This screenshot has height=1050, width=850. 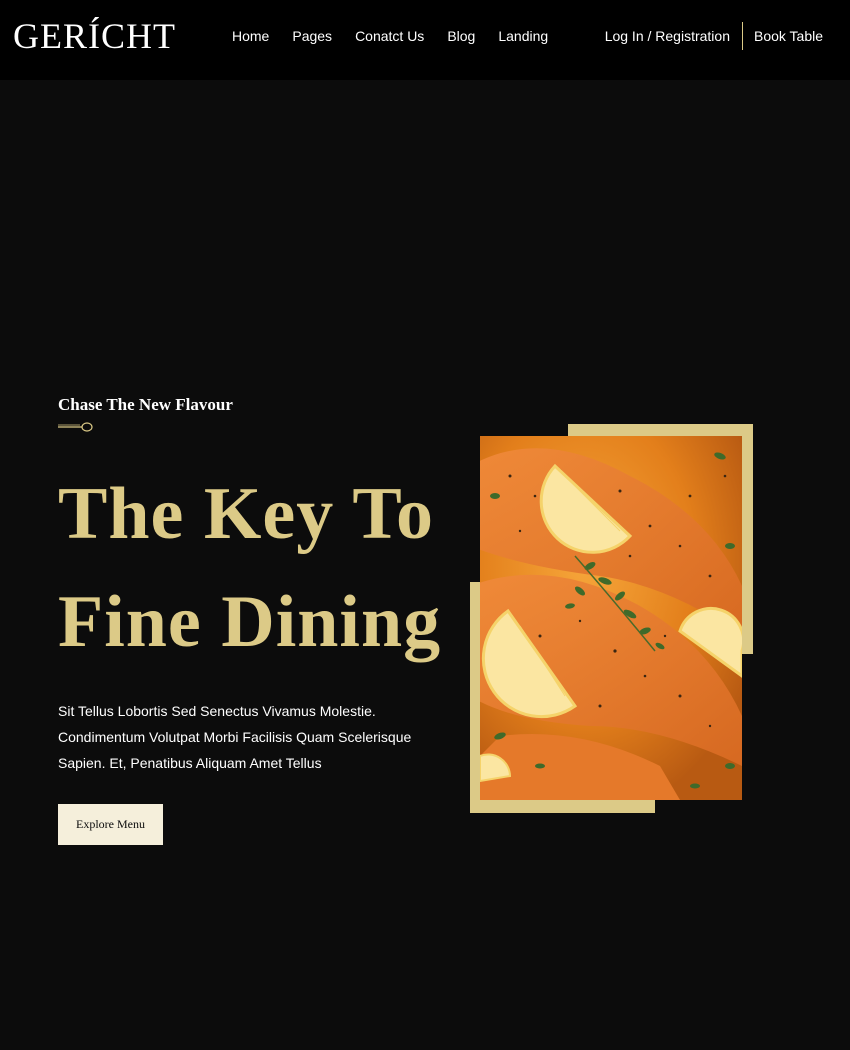 What do you see at coordinates (145, 404) in the screenshot?
I see `hero-subtitle: Chase The New Flavour` at bounding box center [145, 404].